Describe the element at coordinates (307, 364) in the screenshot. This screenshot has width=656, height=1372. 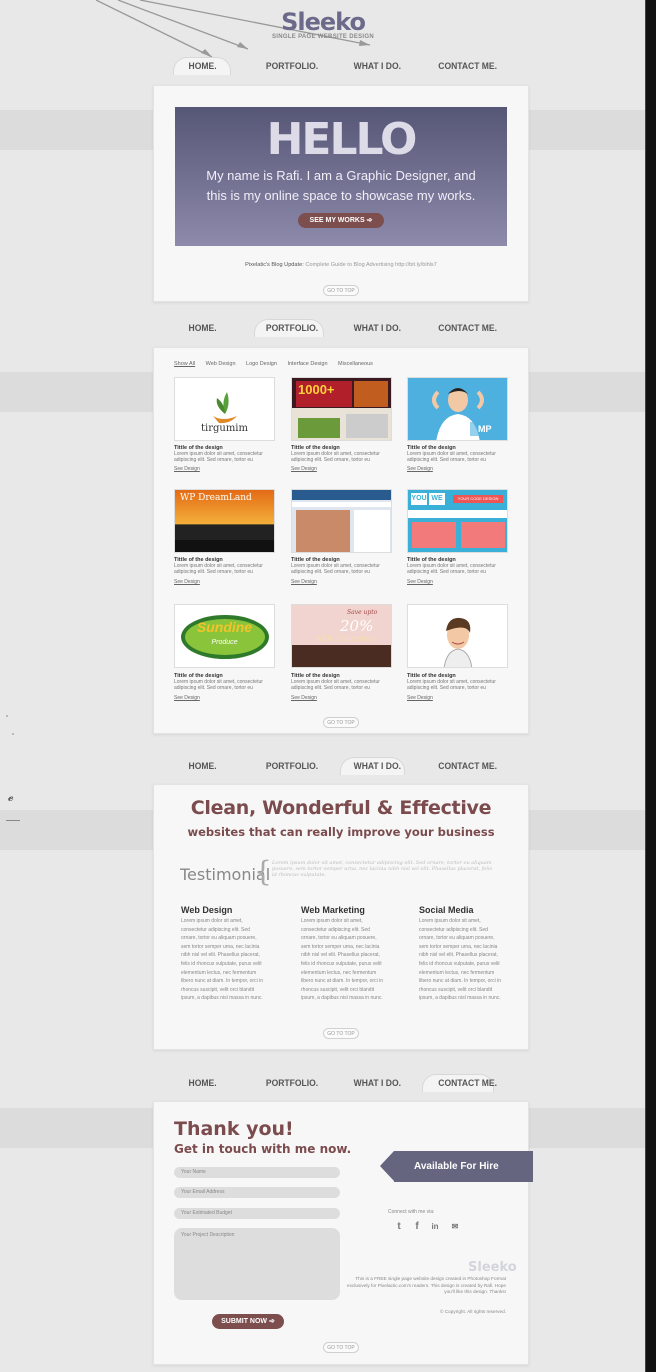
I see `filter-interface-design: Interface Design` at that location.